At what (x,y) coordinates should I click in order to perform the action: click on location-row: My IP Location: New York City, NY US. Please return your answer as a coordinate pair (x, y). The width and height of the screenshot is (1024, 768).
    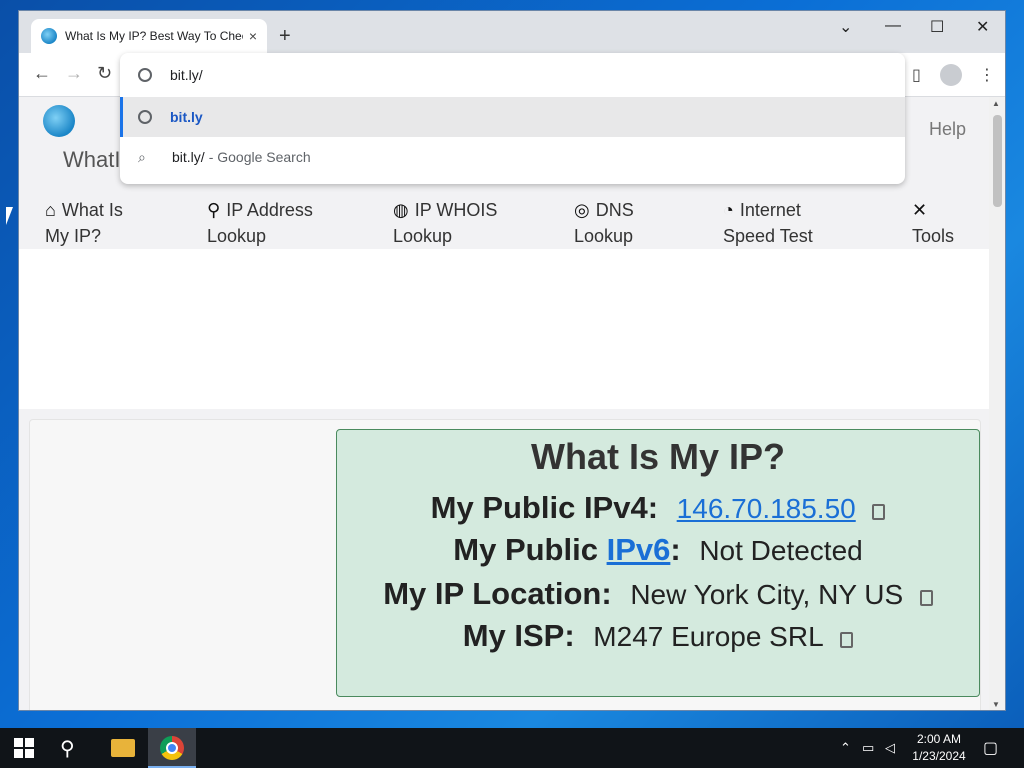
    Looking at the image, I should click on (658, 594).